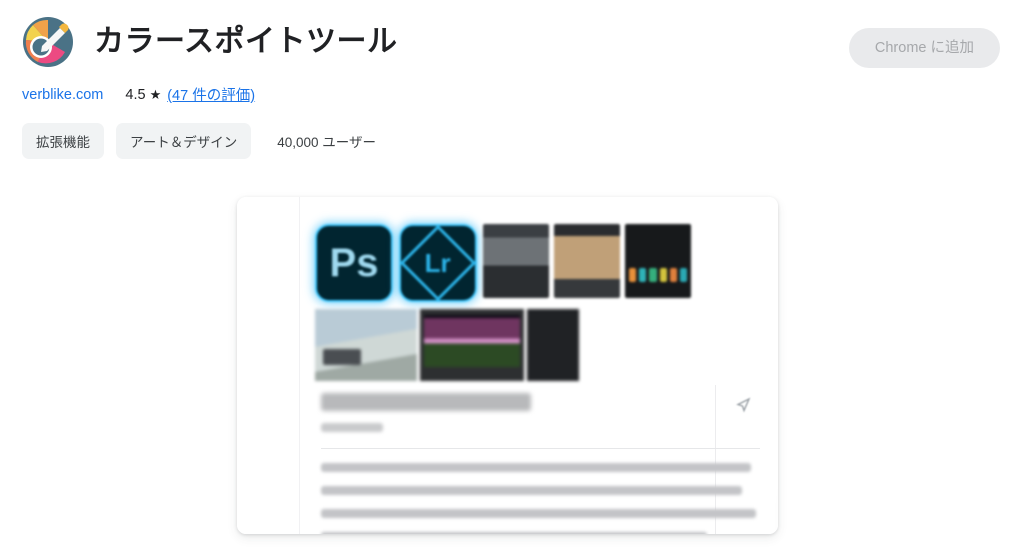  What do you see at coordinates (63, 141) in the screenshot?
I see `chip-category-extension: 拡張機能` at bounding box center [63, 141].